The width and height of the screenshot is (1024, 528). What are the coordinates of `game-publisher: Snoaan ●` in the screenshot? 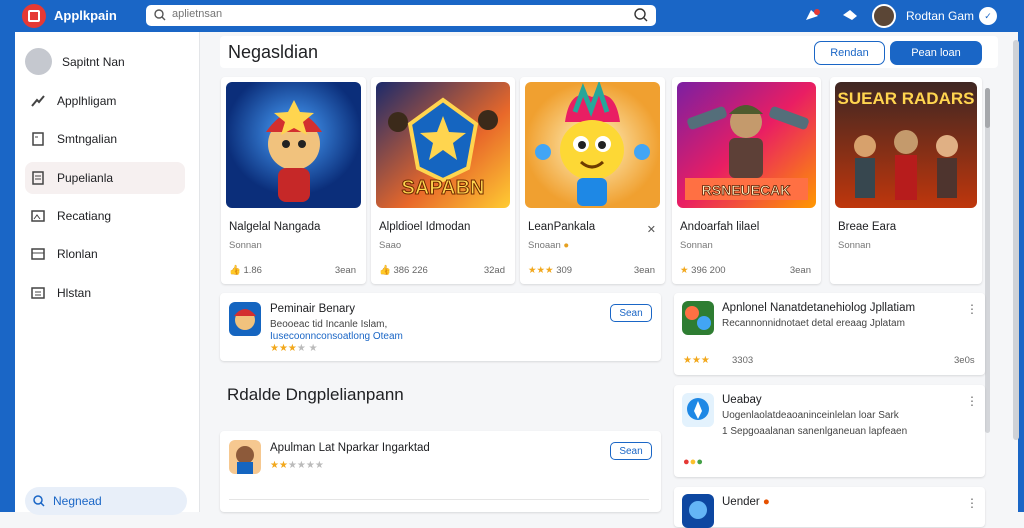 It's located at (549, 245).